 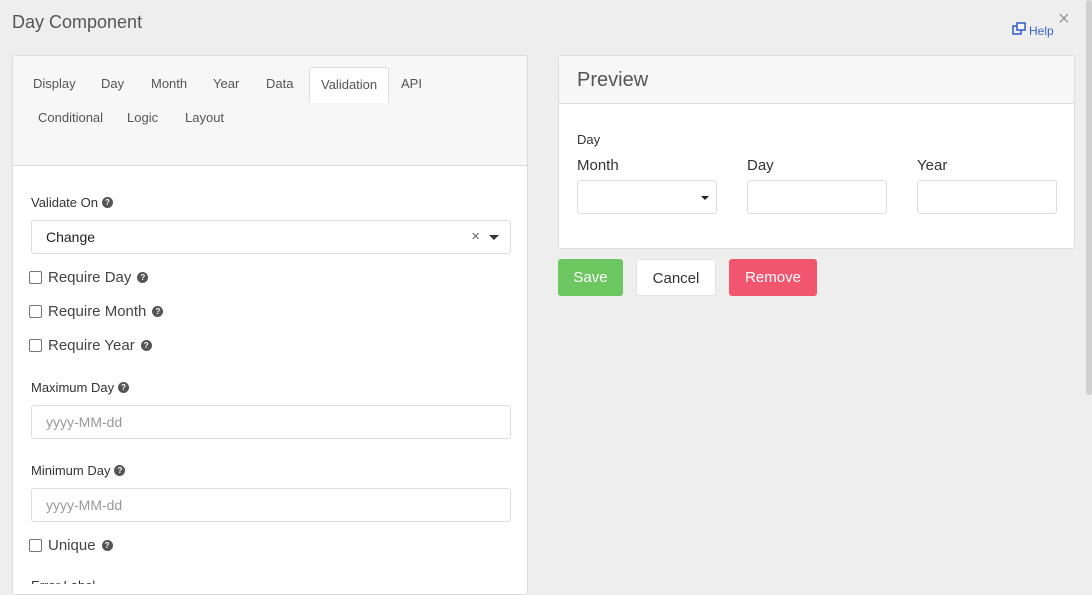 What do you see at coordinates (271, 422) in the screenshot?
I see `maximum-day-input: yyyy-MM-dd` at bounding box center [271, 422].